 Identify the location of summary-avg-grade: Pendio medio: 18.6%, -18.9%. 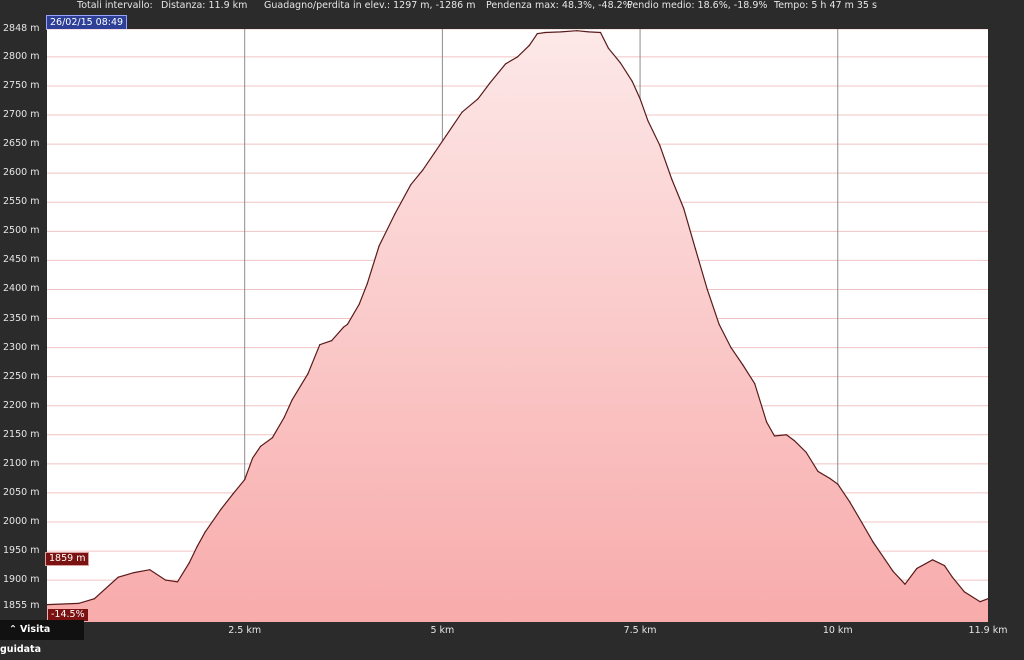
(697, 5).